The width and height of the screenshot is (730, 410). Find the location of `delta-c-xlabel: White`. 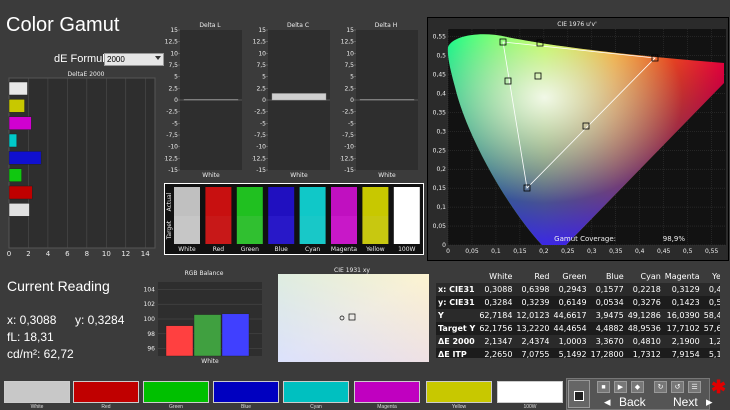

delta-c-xlabel: White is located at coordinates (299, 175).